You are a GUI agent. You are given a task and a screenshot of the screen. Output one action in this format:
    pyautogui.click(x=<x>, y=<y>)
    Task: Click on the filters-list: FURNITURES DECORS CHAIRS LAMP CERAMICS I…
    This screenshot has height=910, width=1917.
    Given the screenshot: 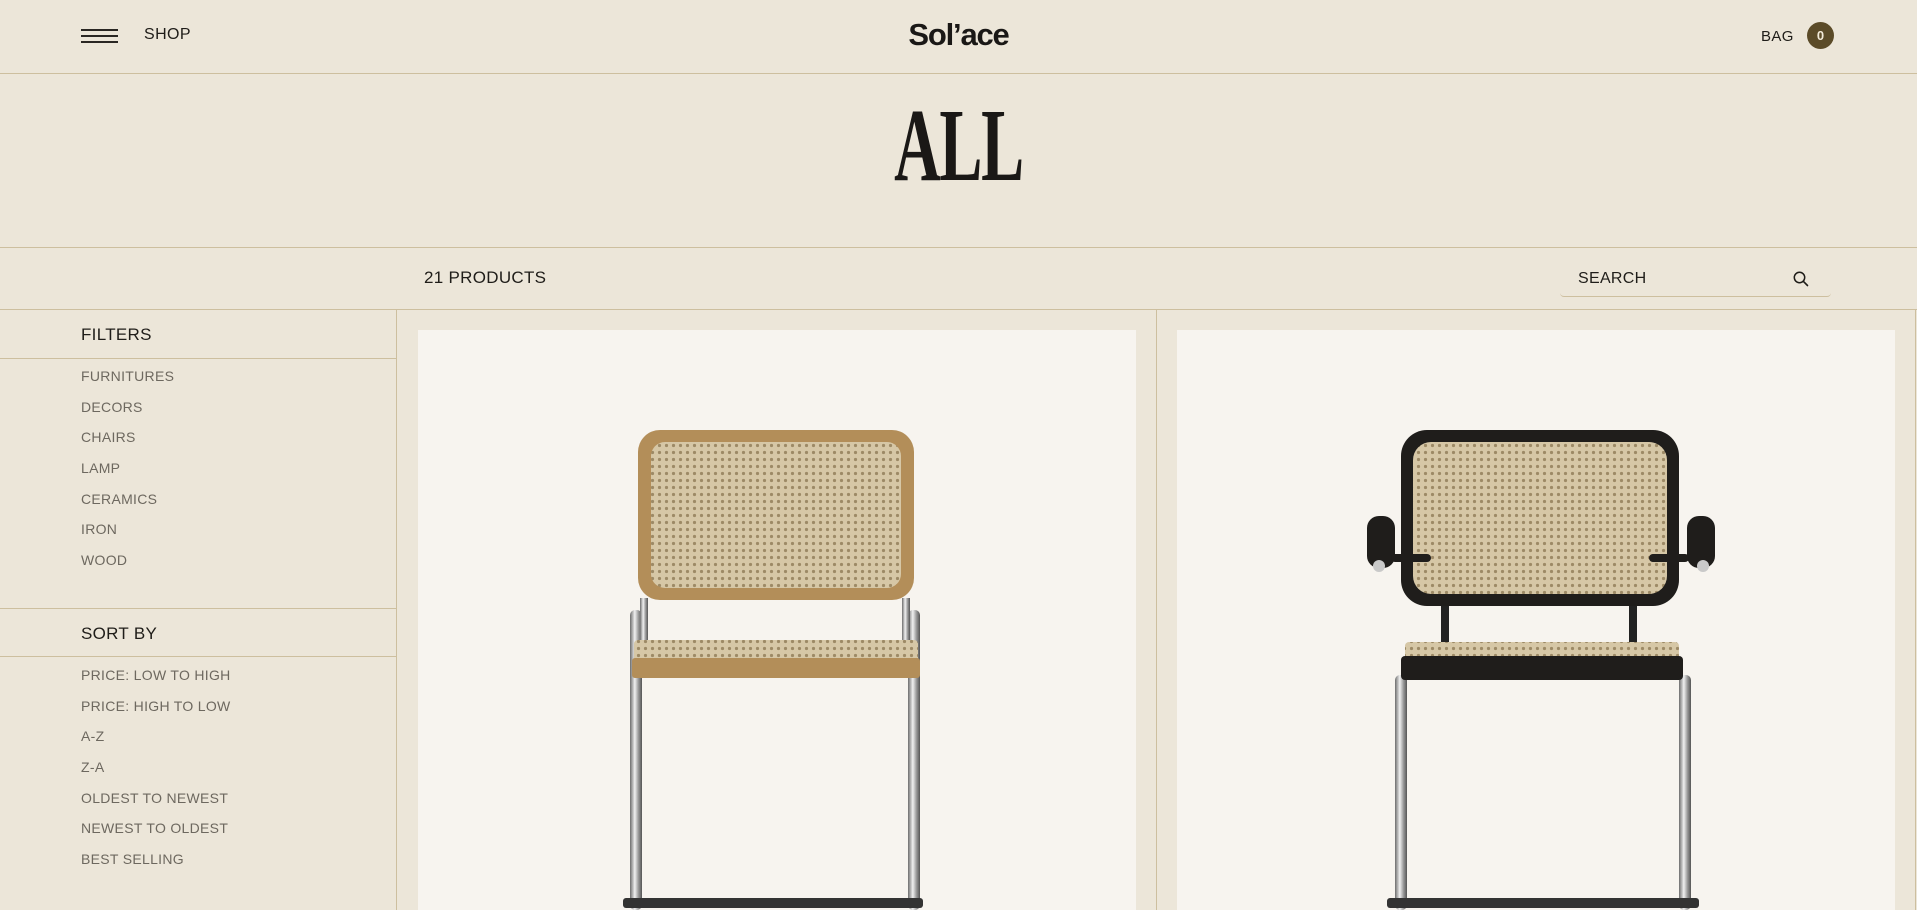 What is the action you would take?
    pyautogui.click(x=127, y=475)
    